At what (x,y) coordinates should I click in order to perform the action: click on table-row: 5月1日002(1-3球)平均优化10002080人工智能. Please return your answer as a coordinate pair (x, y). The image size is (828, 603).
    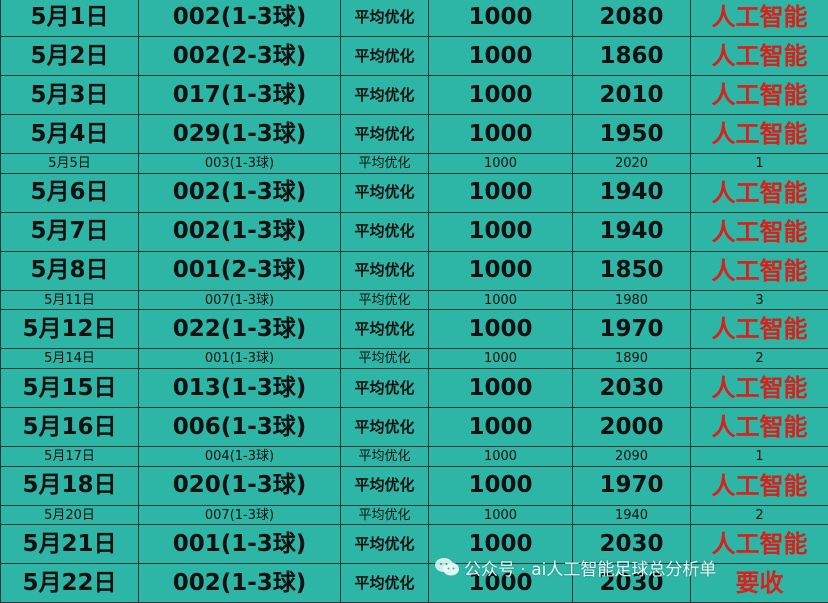
    Looking at the image, I should click on (414, 18).